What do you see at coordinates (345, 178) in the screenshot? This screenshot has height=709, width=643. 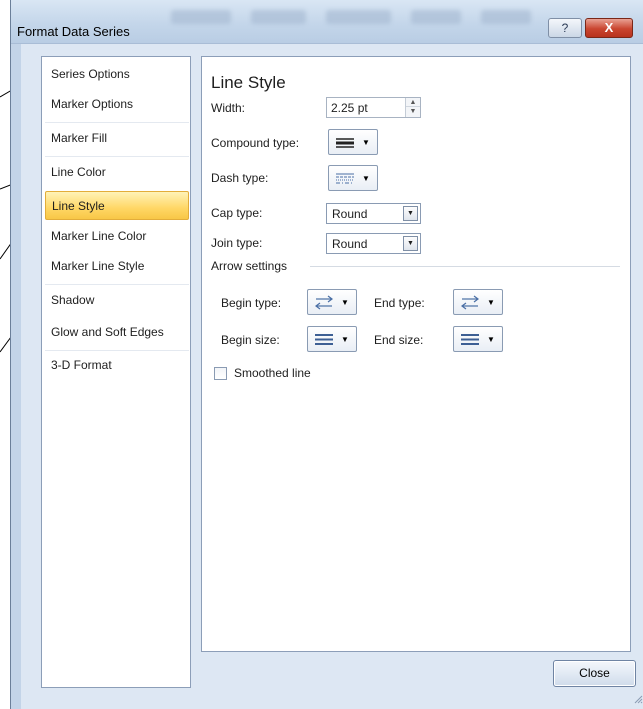 I see `dash-lines-icon` at bounding box center [345, 178].